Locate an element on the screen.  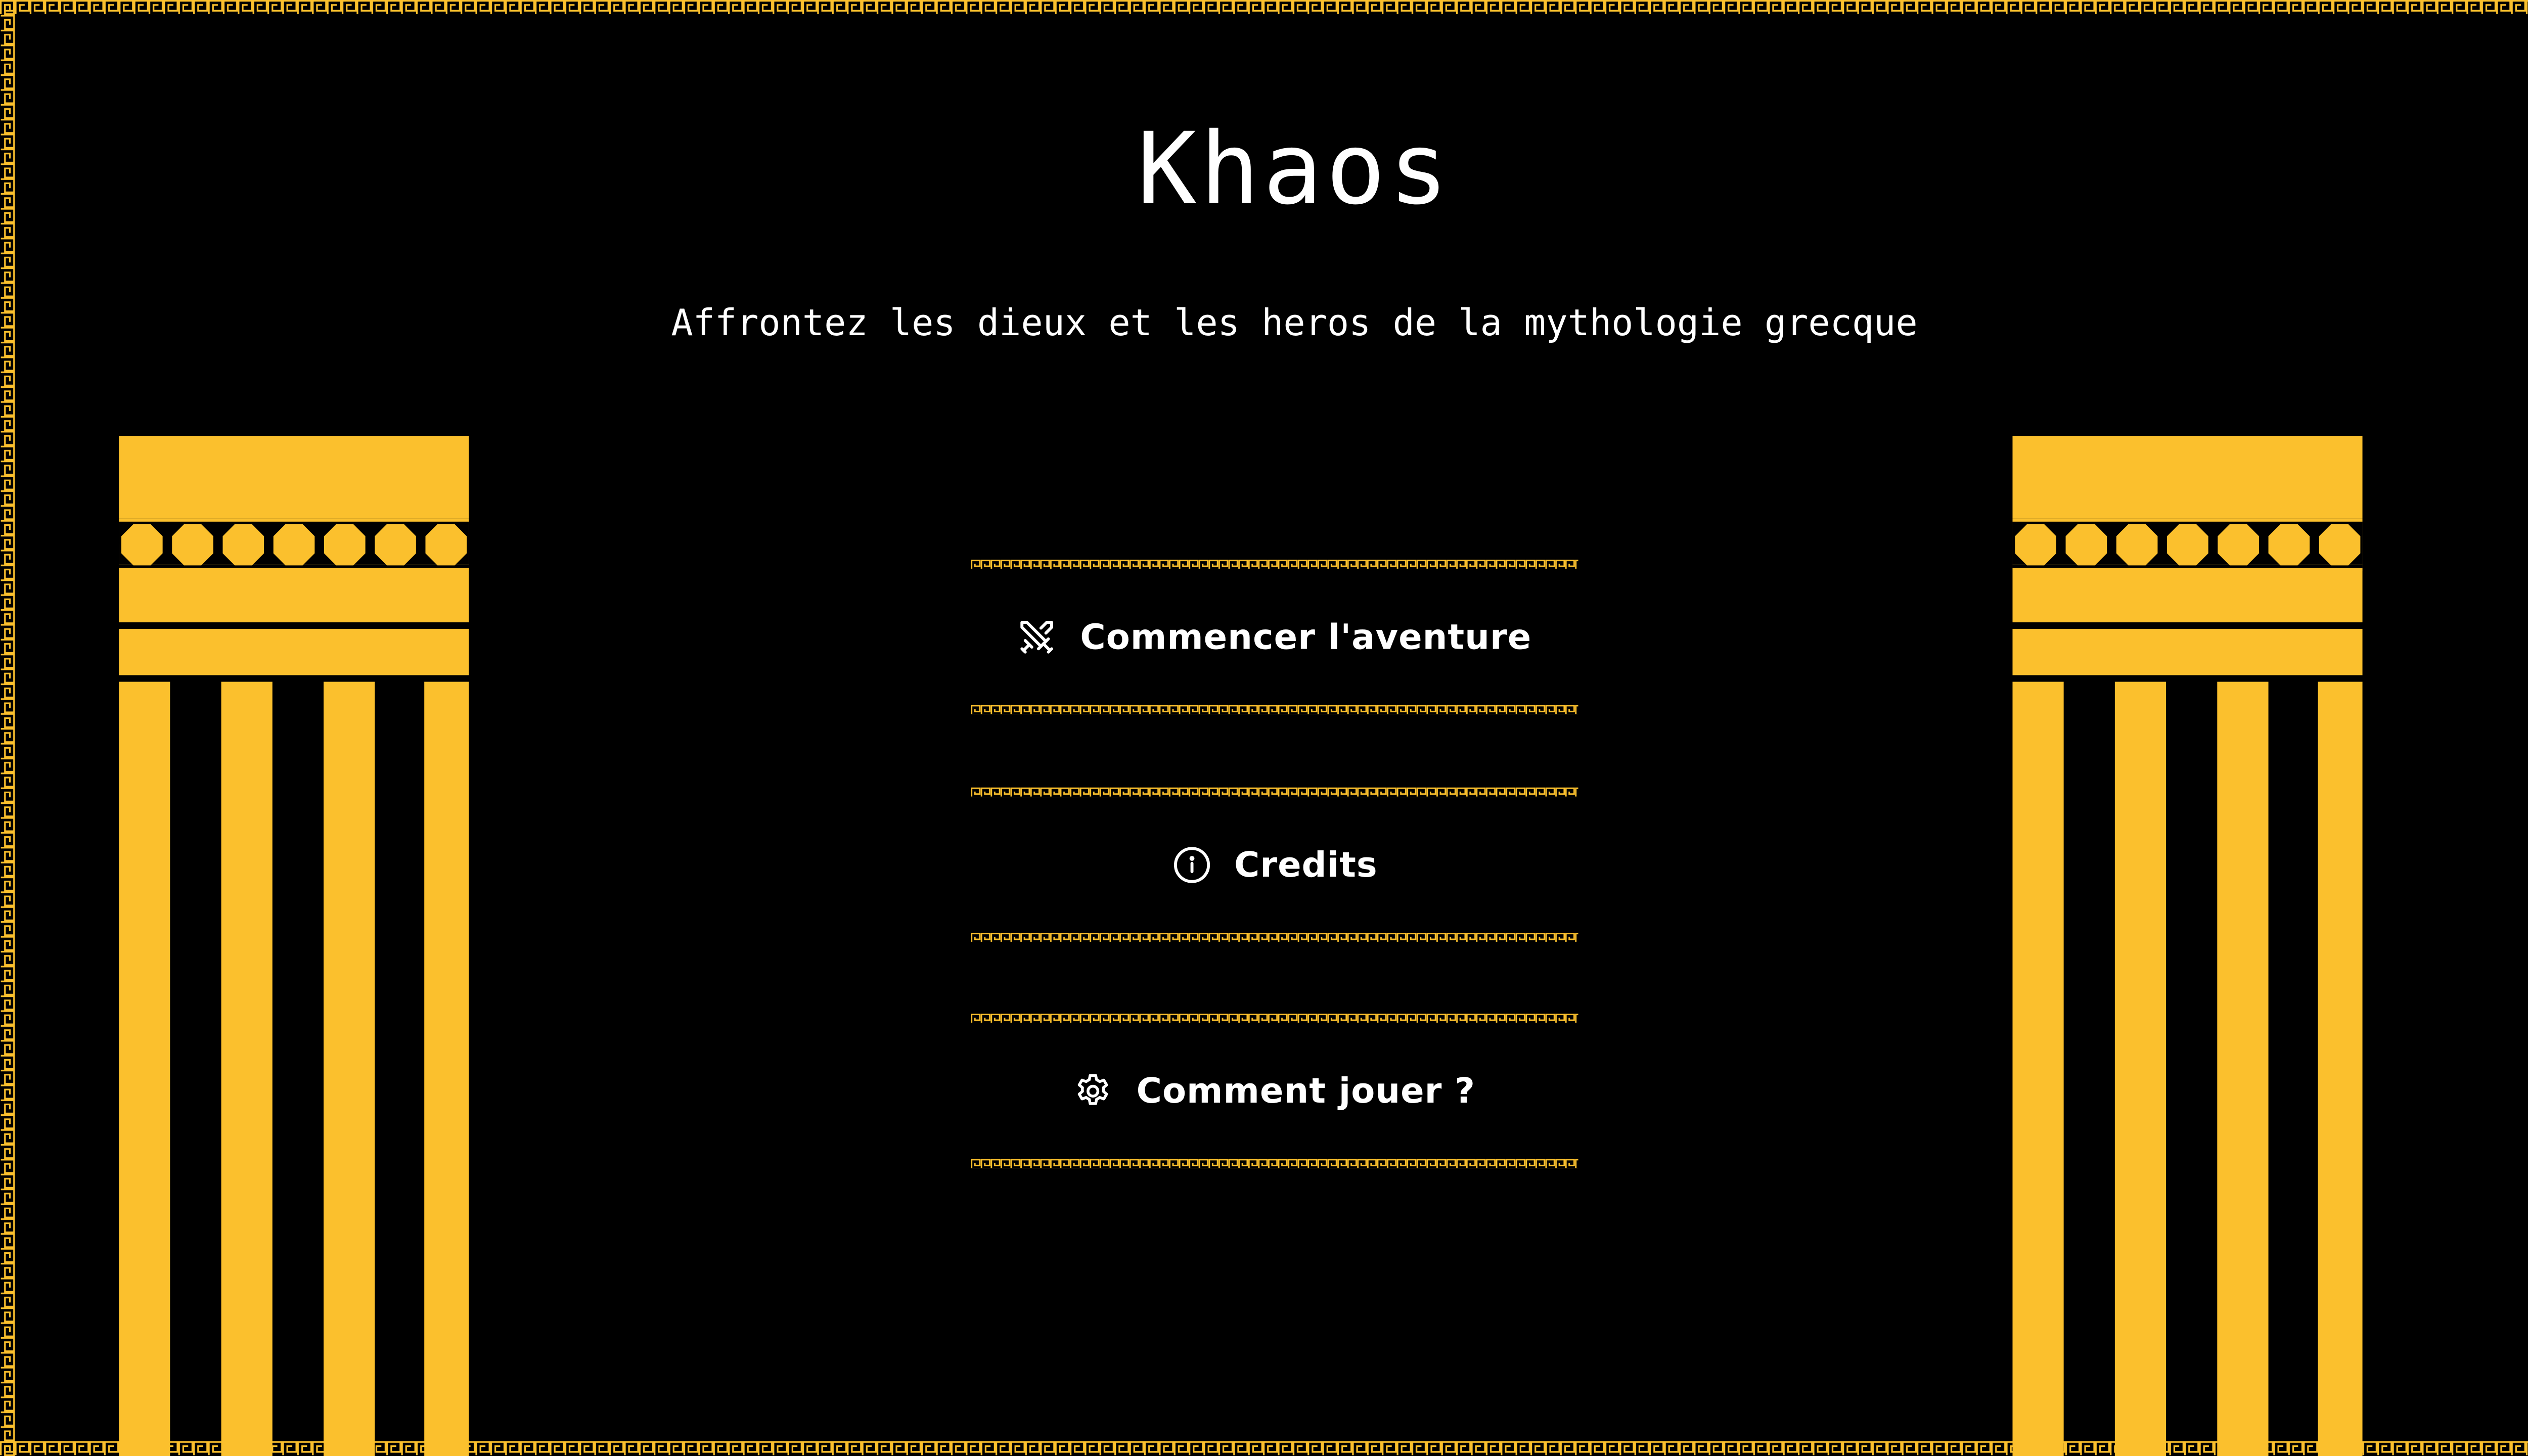
game-title: Khaos is located at coordinates (1295, 170).